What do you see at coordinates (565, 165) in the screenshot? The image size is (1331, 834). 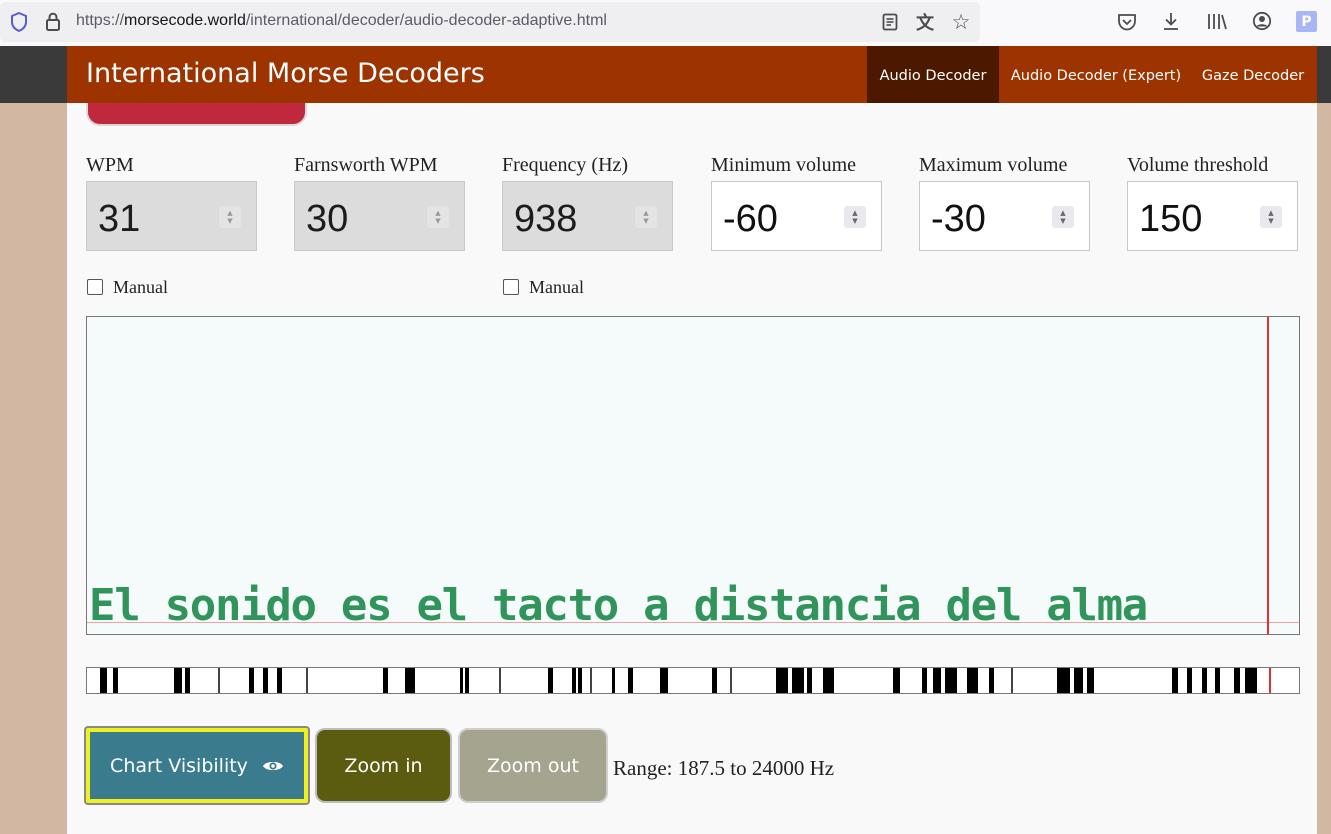 I see `frequency-label: Frequency (Hz)` at bounding box center [565, 165].